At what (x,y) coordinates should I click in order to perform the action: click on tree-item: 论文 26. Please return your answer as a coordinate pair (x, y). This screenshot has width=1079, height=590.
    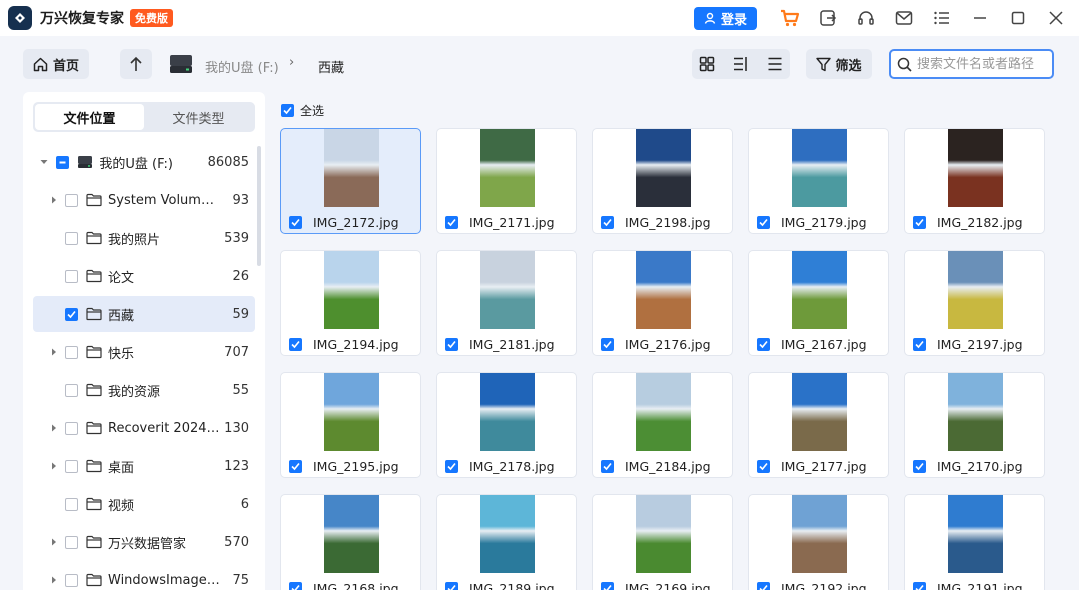
    Looking at the image, I should click on (144, 276).